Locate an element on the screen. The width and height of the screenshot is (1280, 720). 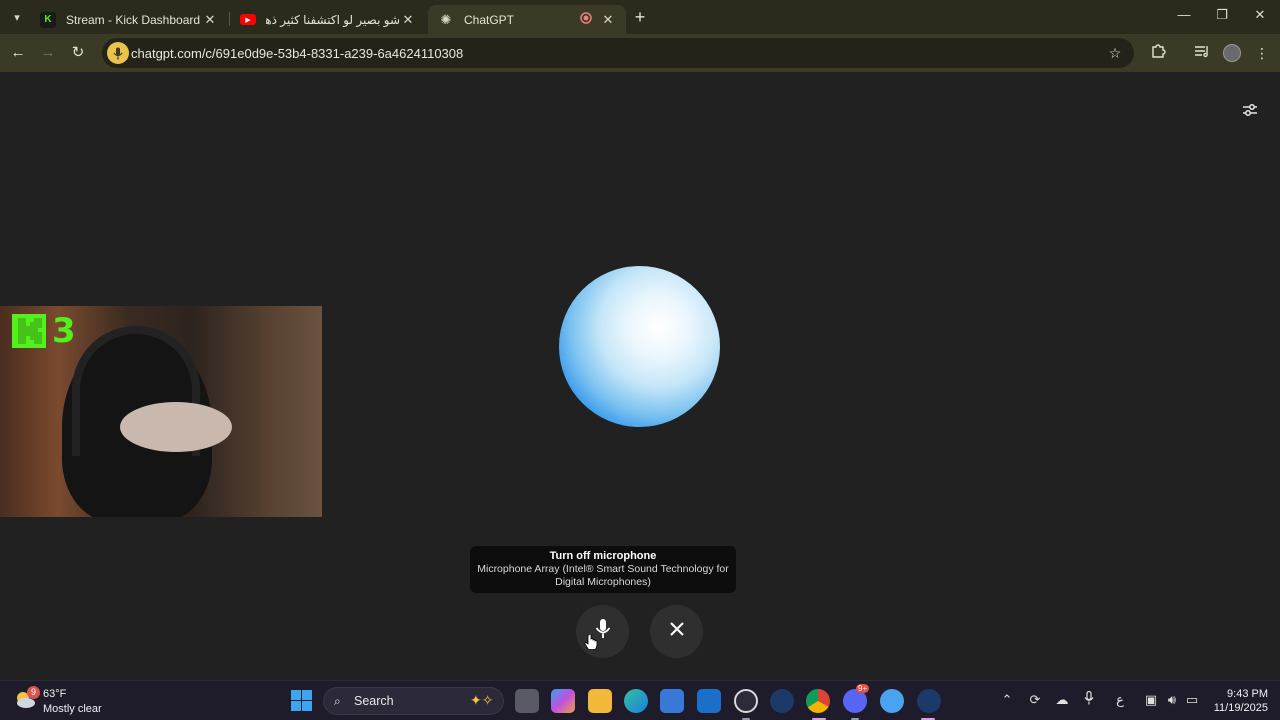
tooltip-title: Turn off microphone is located at coordinates (603, 556).